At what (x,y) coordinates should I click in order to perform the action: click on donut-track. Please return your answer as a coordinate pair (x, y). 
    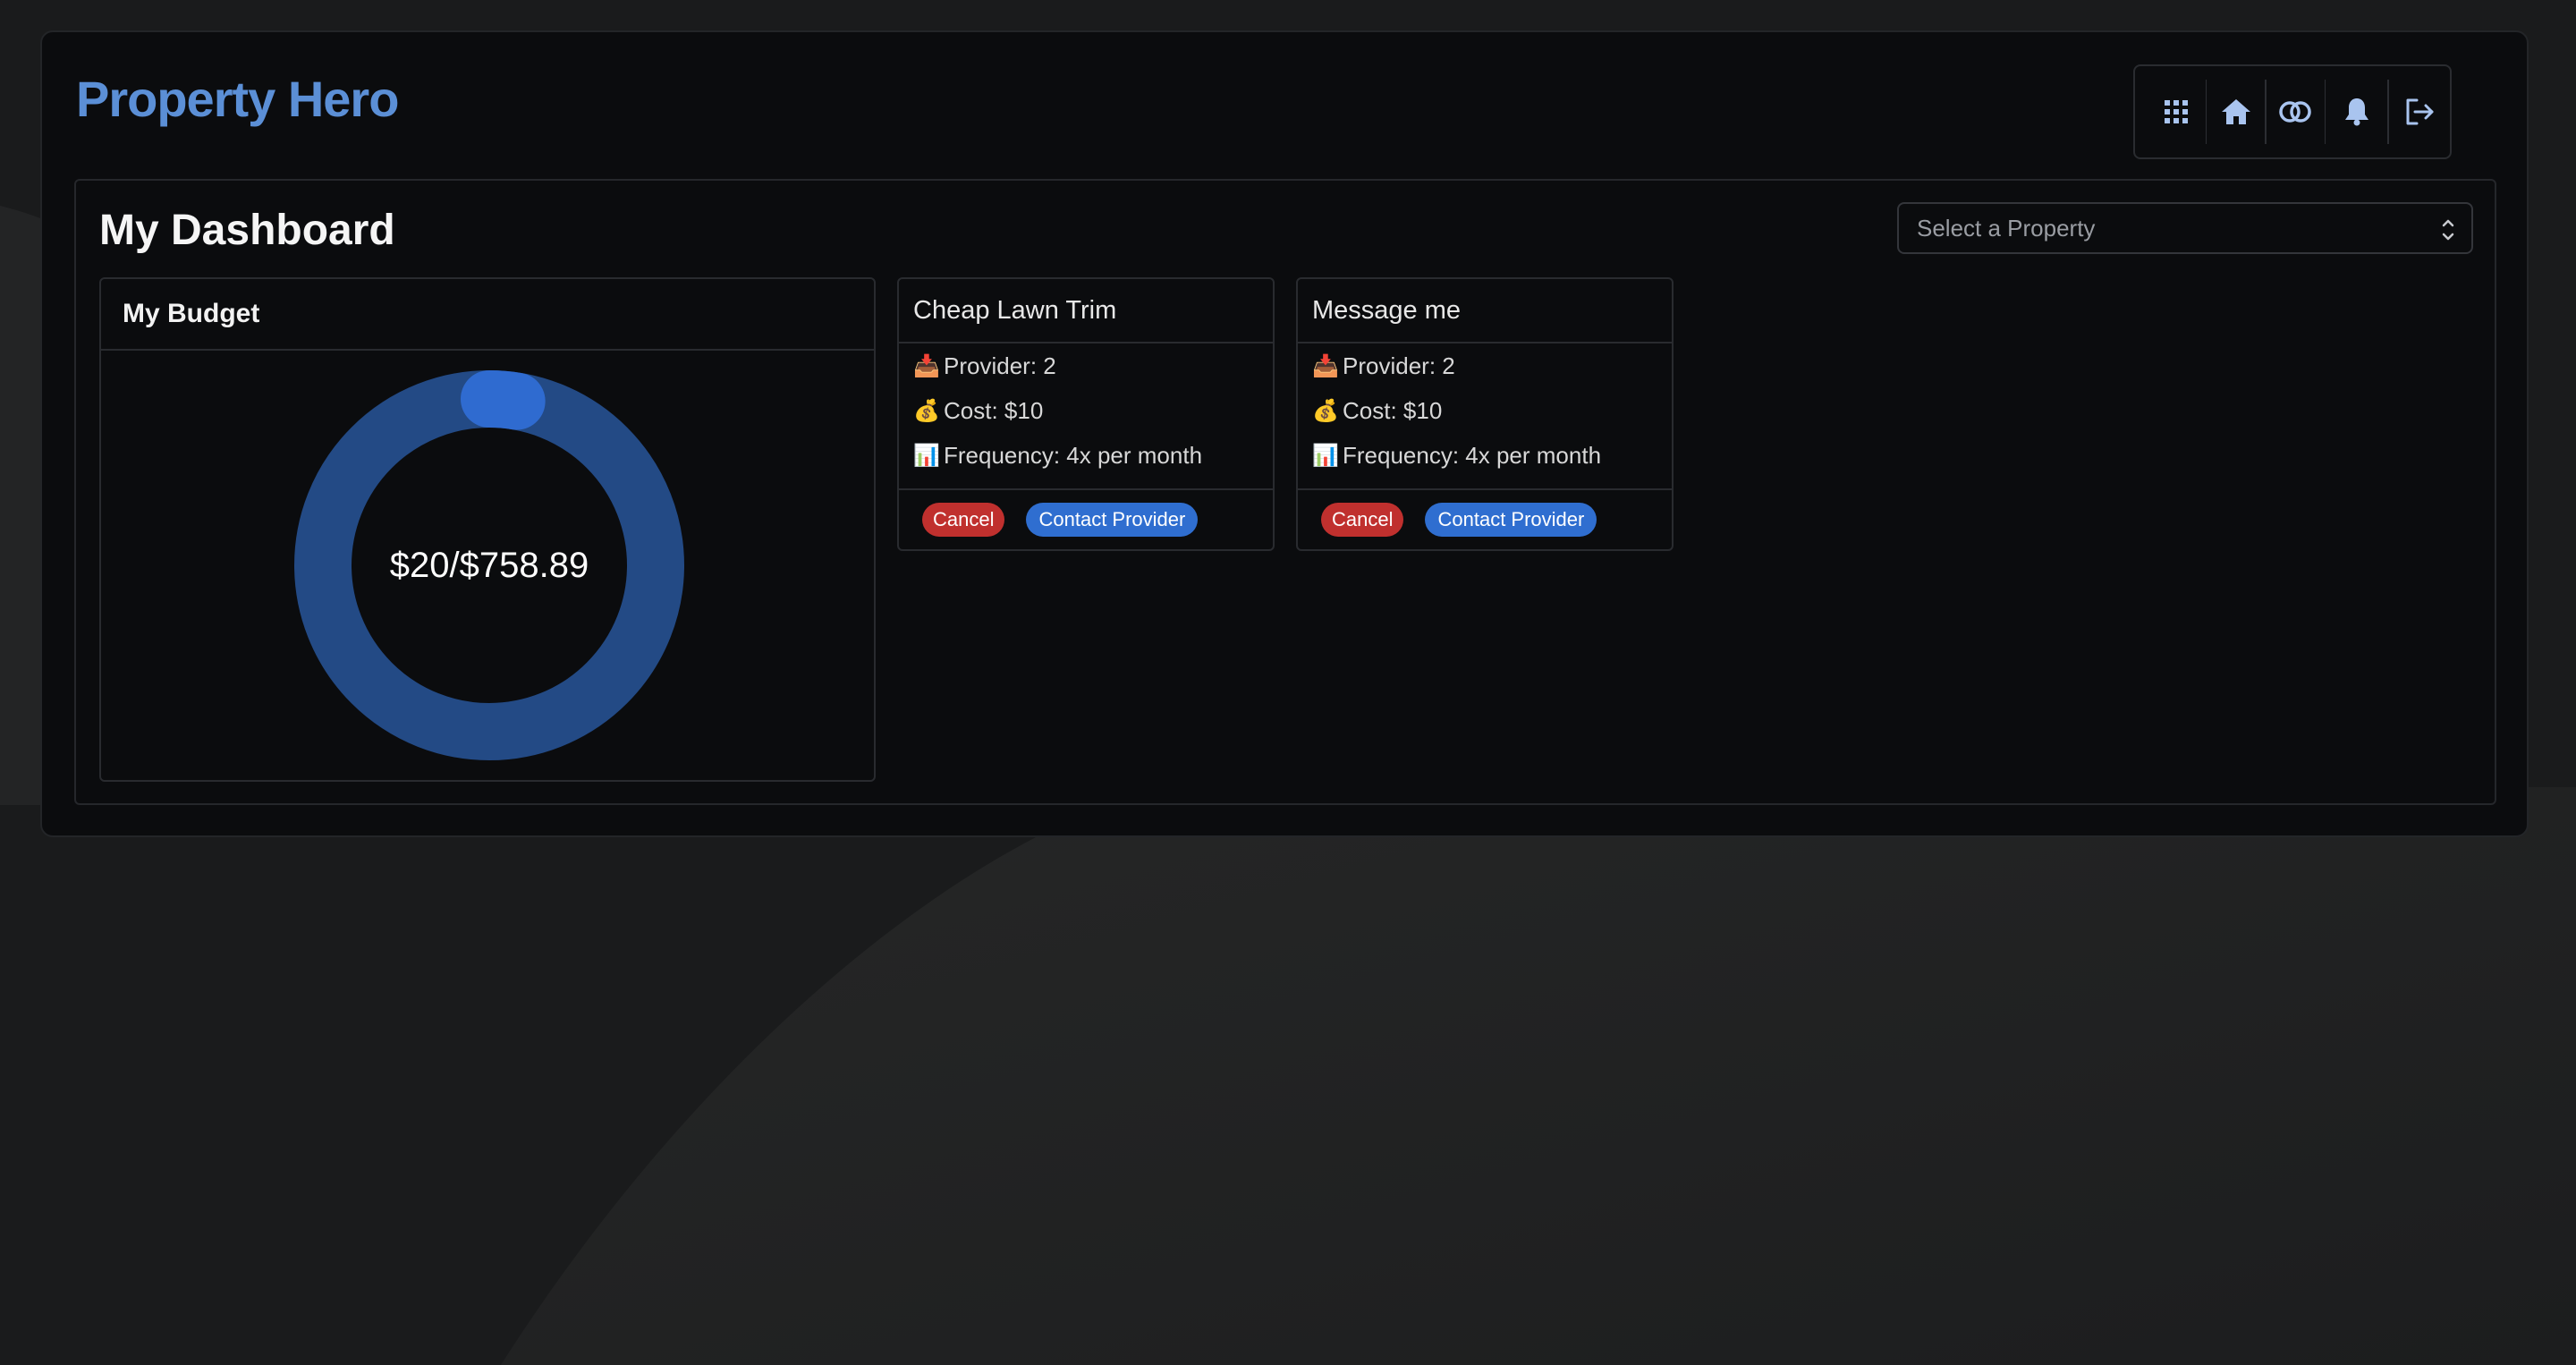
    Looking at the image, I should click on (489, 565).